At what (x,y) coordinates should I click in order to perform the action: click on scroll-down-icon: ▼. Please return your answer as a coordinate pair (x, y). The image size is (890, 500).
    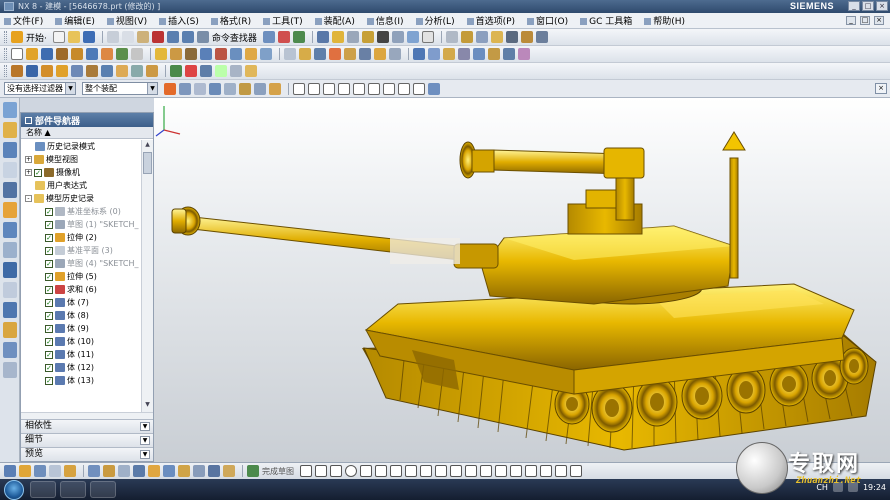
    Looking at the image, I should click on (147, 406).